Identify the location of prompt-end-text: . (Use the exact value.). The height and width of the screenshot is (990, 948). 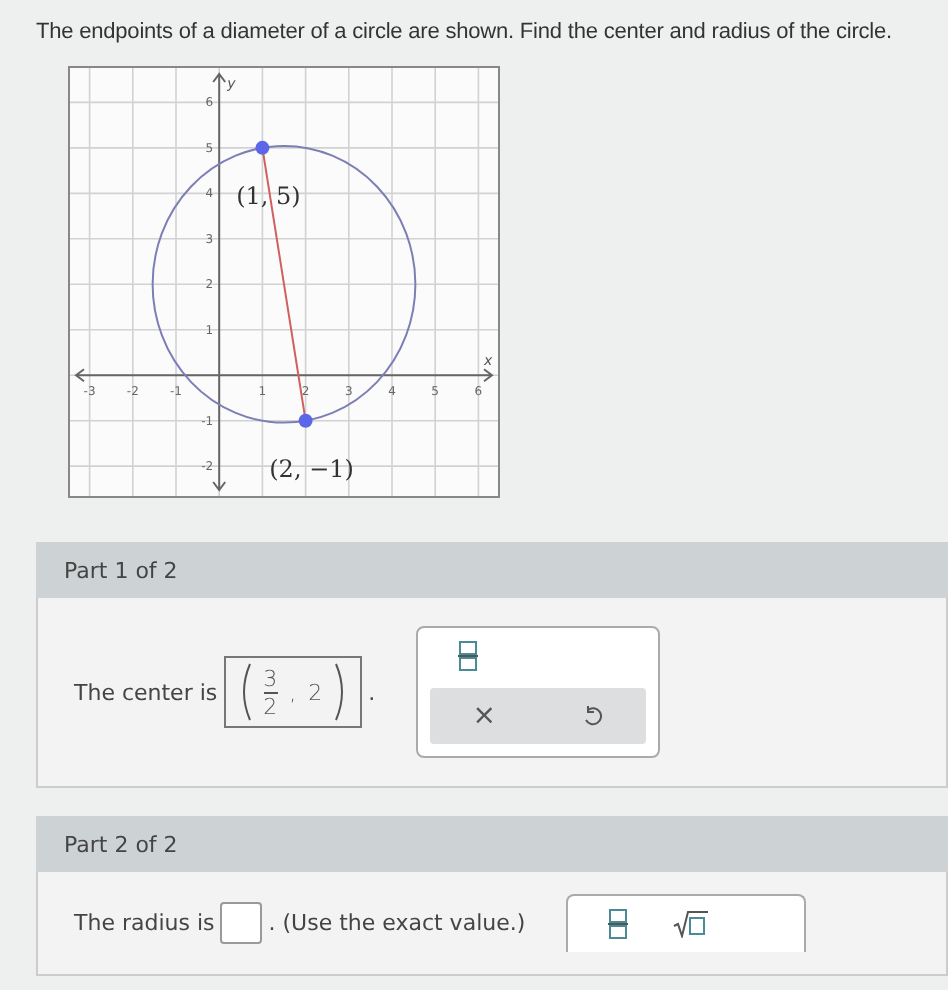
(397, 923).